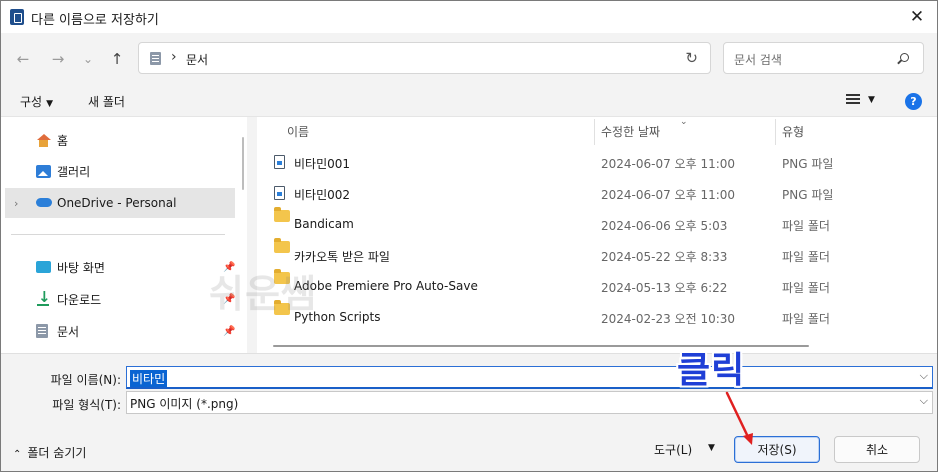 This screenshot has height=472, width=938. I want to click on cancel-button: 취소, so click(877, 449).